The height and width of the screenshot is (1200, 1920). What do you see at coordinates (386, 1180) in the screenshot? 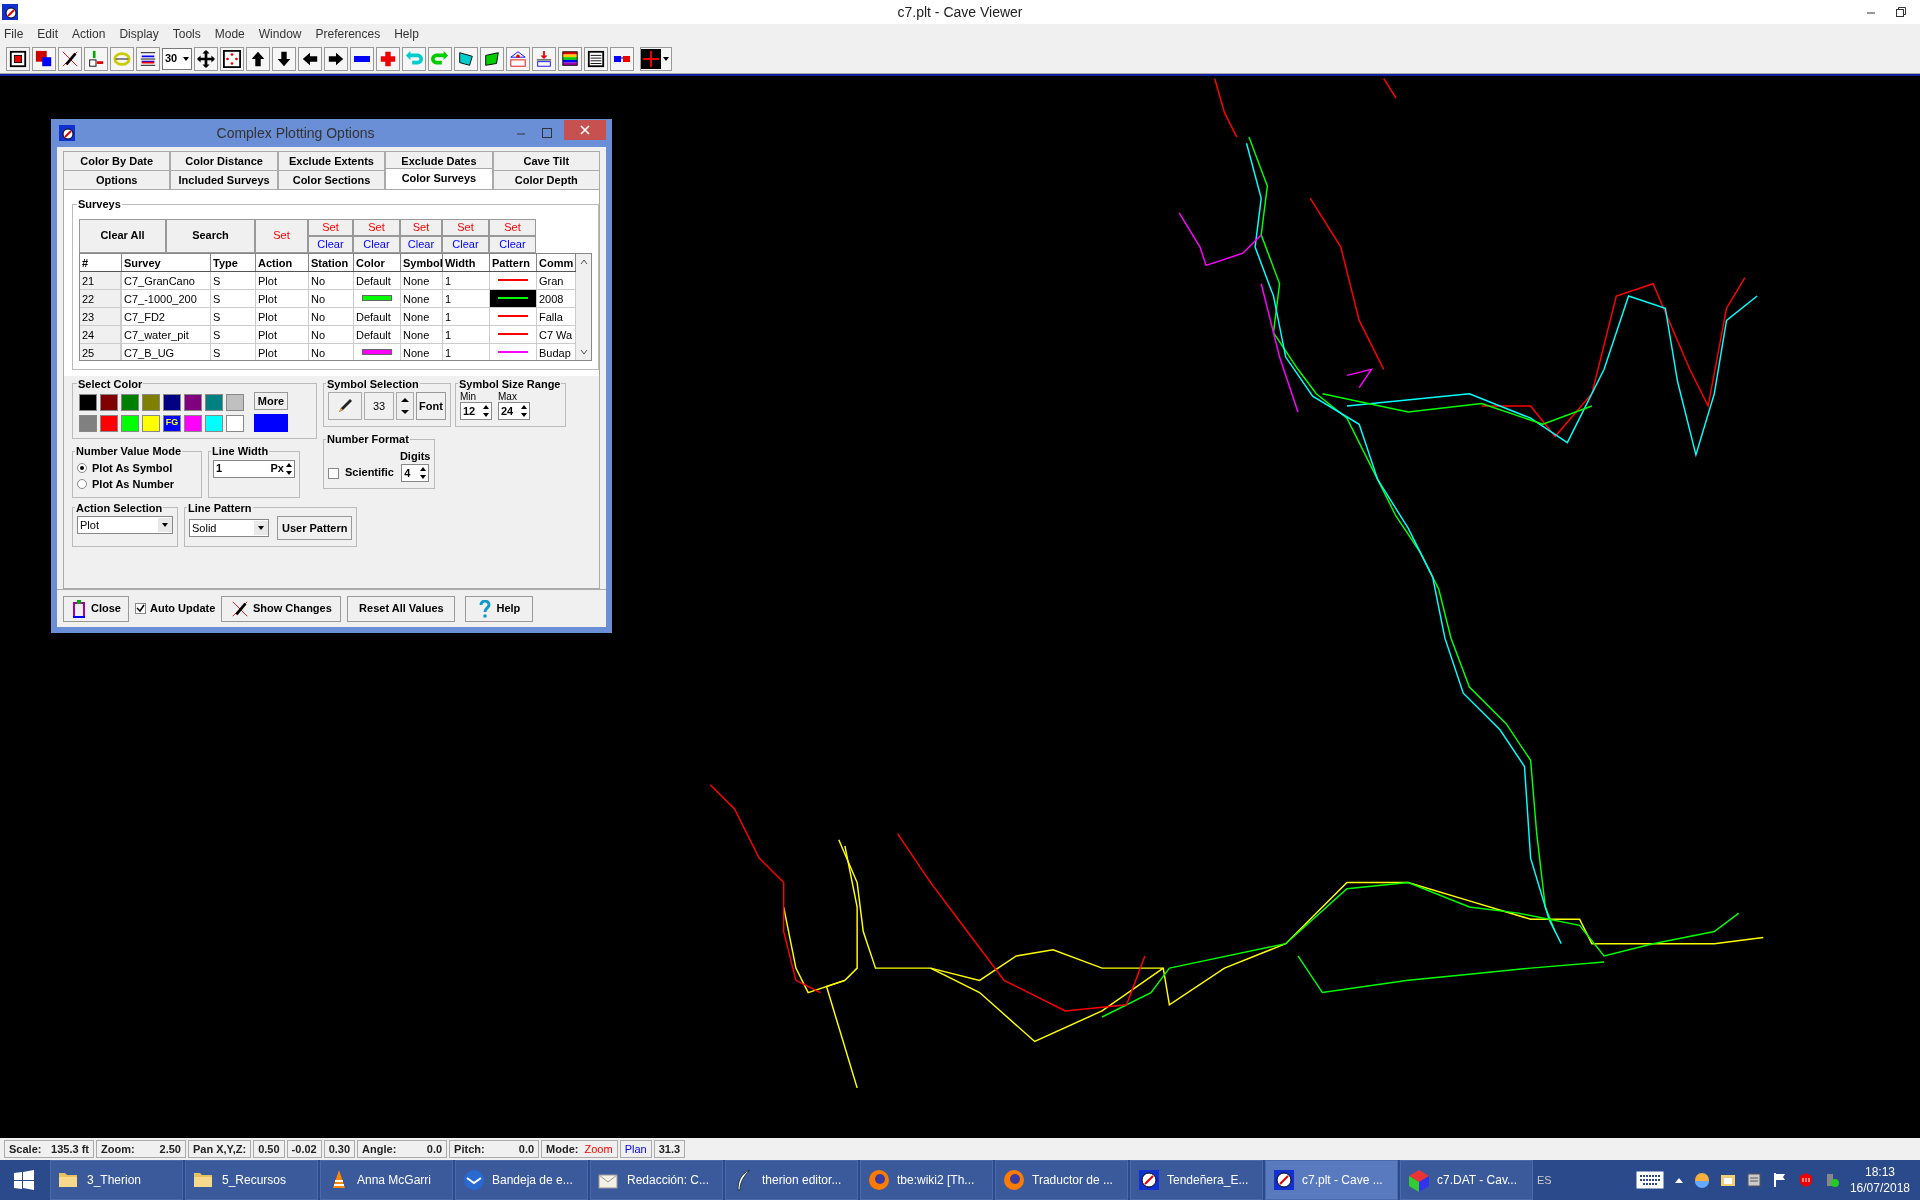
I see `taskbar-button: Anna McGarri` at bounding box center [386, 1180].